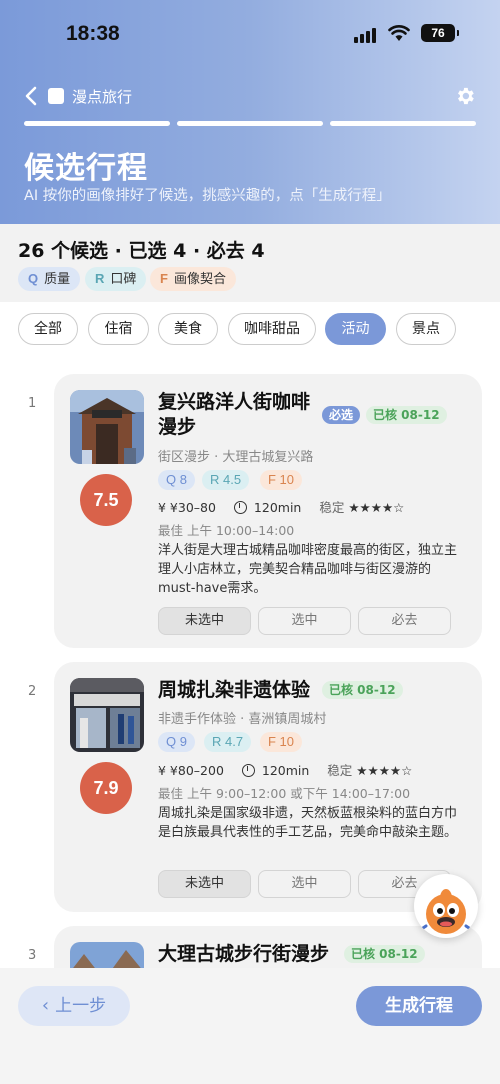 The width and height of the screenshot is (500, 1084). What do you see at coordinates (250, 263) in the screenshot?
I see `candidate-summary: 26 个候选 · 已选 4 · 必去 4 Q 质量 R 口碑 F 画像契合` at bounding box center [250, 263].